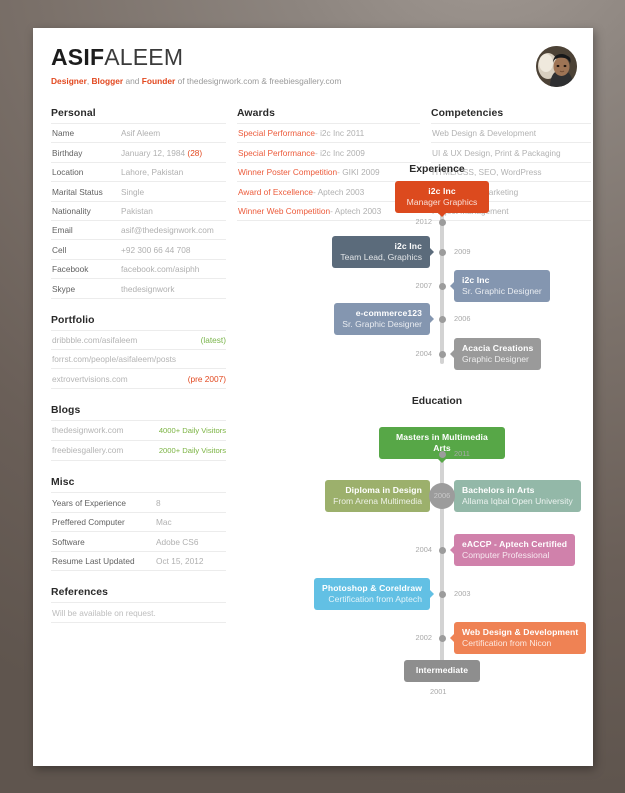 Image resolution: width=625 pixels, height=793 pixels. Describe the element at coordinates (213, 339) in the screenshot. I see `link-tag: (latest)` at that location.